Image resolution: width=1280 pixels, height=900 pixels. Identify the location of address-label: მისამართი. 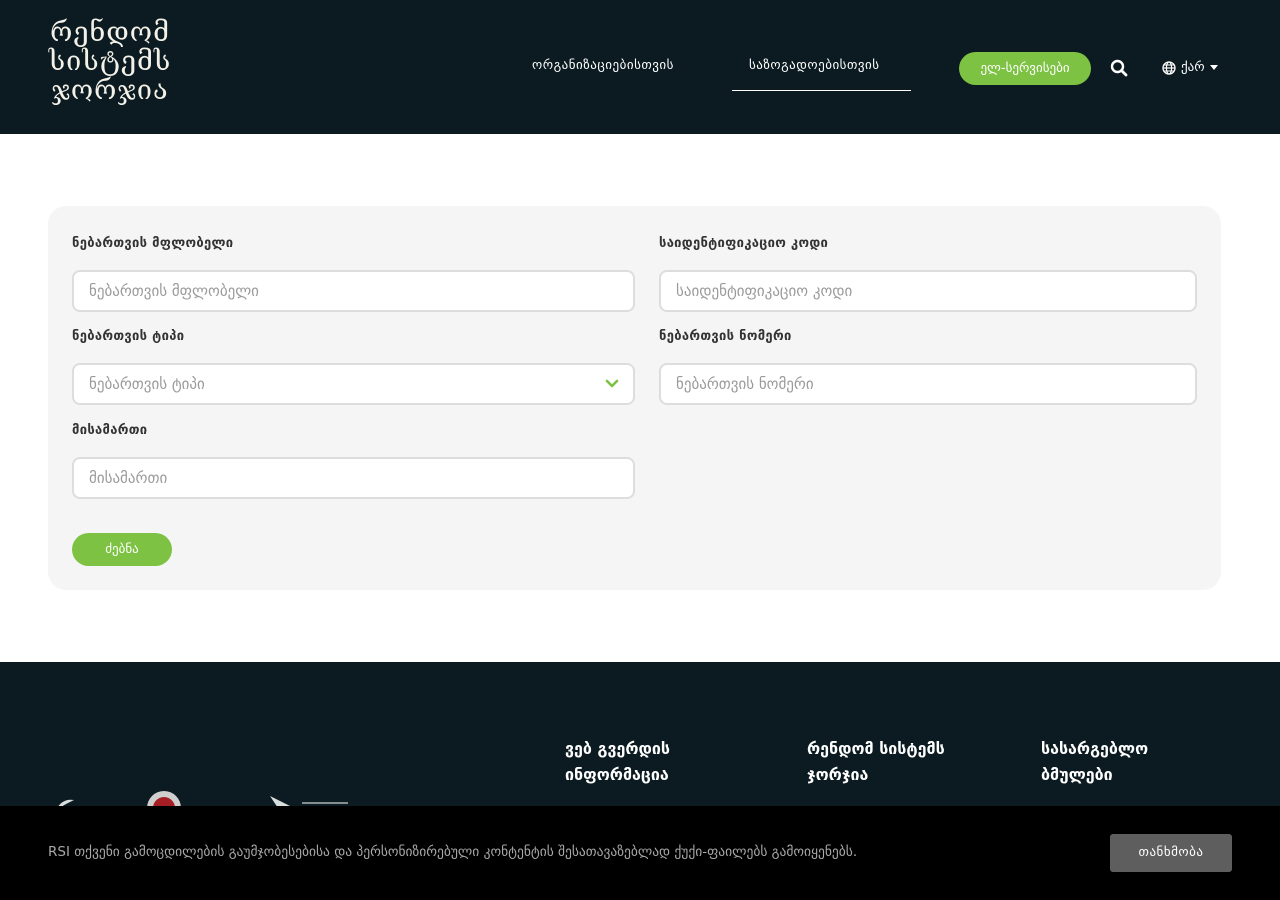
(110, 430).